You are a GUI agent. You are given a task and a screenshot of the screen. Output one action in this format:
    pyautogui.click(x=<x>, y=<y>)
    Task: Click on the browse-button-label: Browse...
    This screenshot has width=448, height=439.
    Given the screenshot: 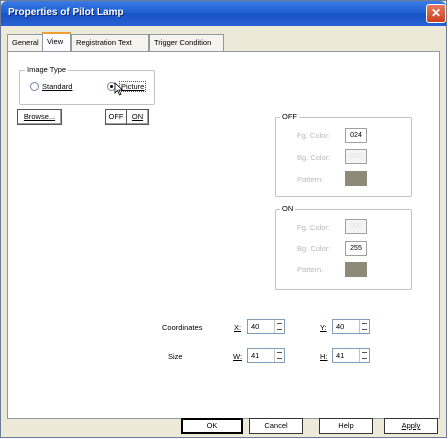 What is the action you would take?
    pyautogui.click(x=39, y=116)
    